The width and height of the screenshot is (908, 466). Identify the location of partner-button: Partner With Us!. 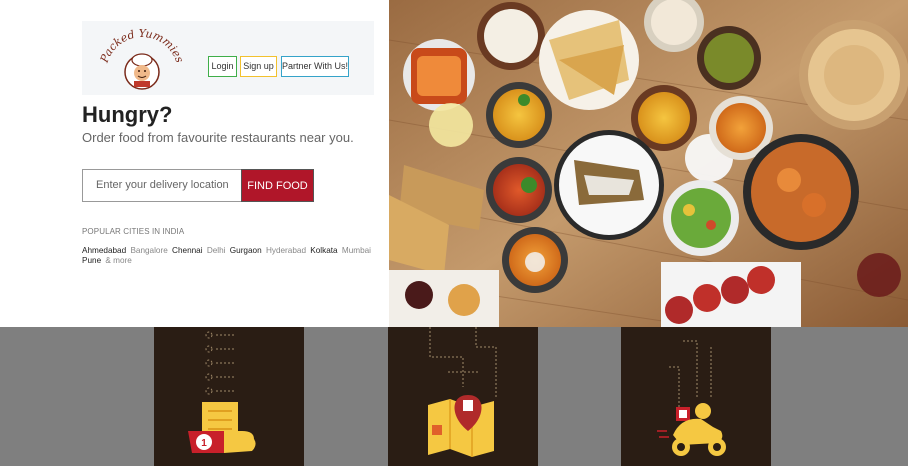
(315, 66).